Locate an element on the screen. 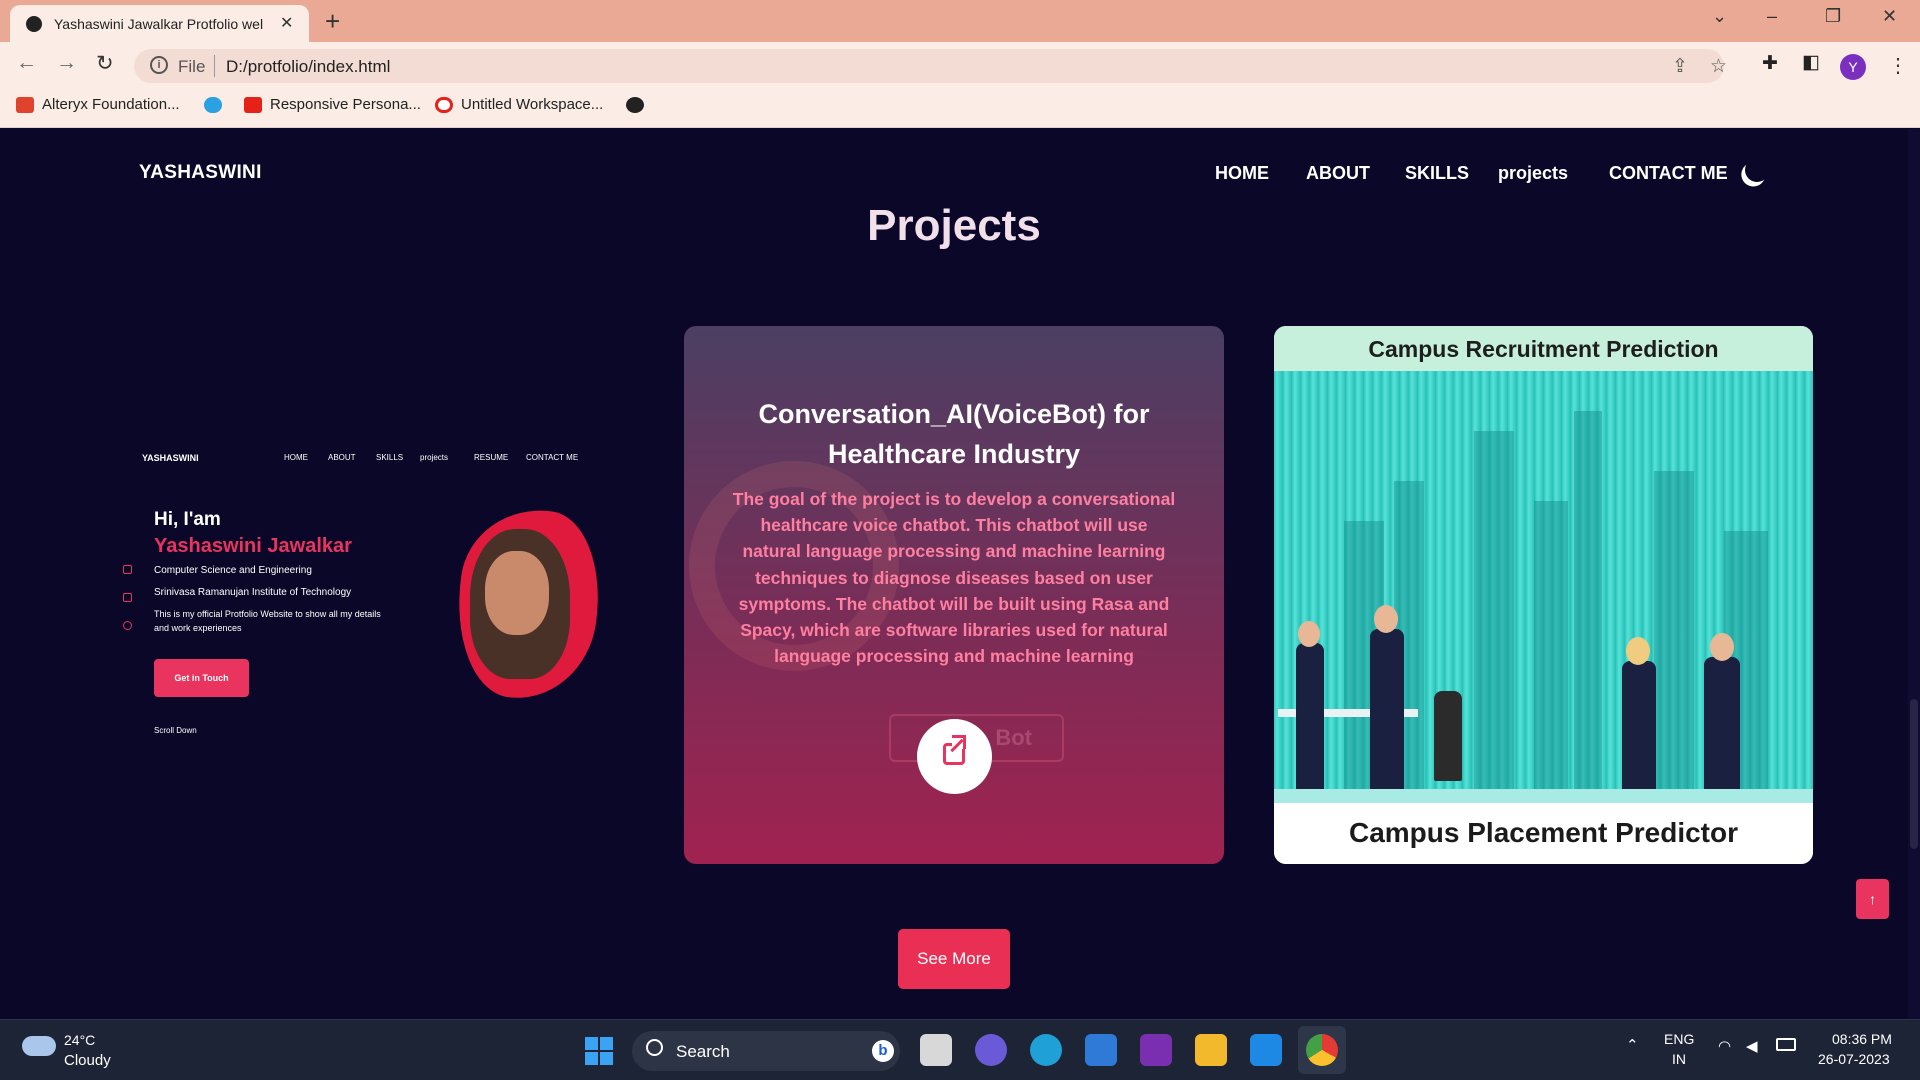  instagram-icon is located at coordinates (127, 625).